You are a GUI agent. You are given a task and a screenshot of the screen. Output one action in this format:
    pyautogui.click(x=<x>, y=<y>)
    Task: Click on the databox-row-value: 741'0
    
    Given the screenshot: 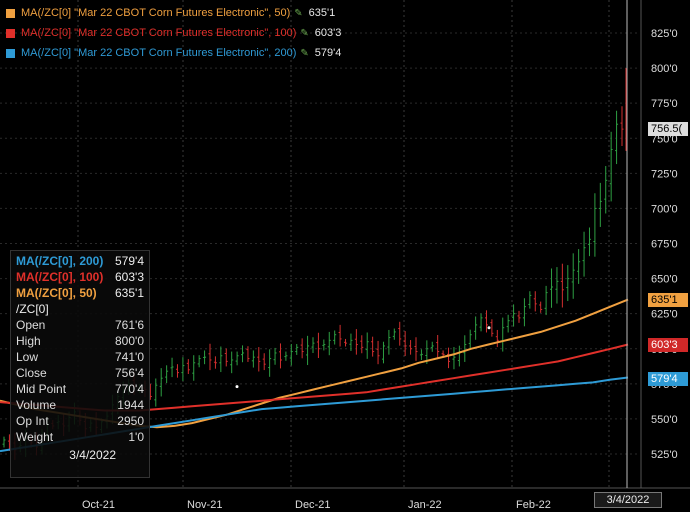 What is the action you would take?
    pyautogui.click(x=129, y=357)
    